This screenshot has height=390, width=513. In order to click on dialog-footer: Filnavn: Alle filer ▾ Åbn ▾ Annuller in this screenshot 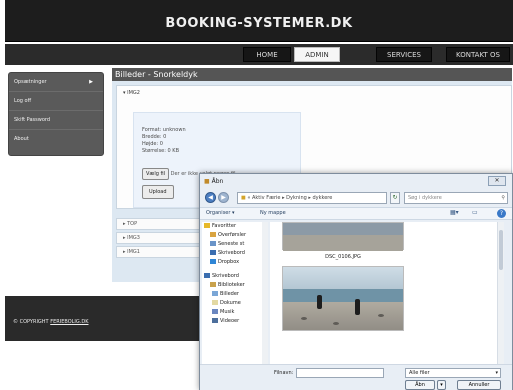, I will do `click(356, 377)`.